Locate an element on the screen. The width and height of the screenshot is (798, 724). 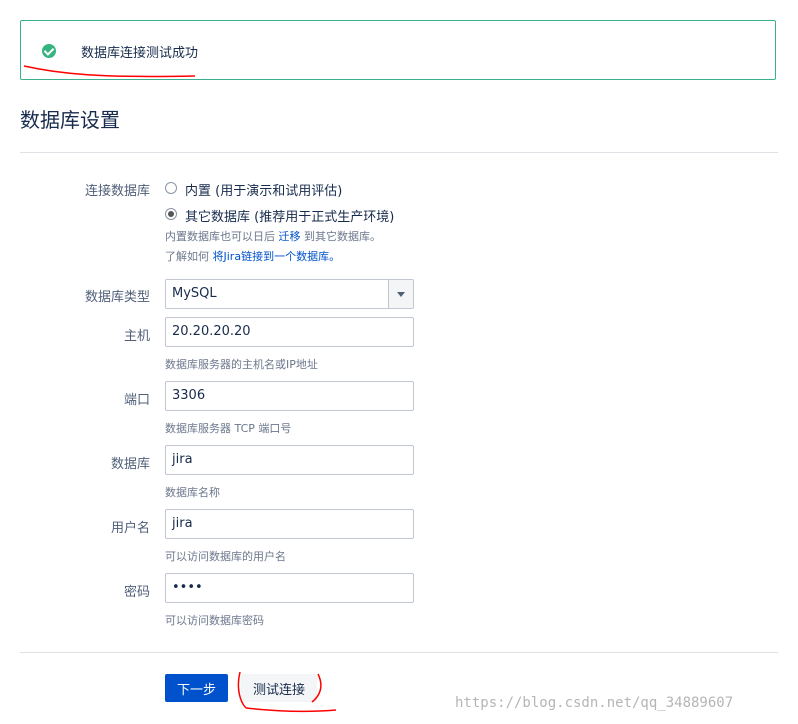
page-title: 数据库设置 is located at coordinates (70, 120).